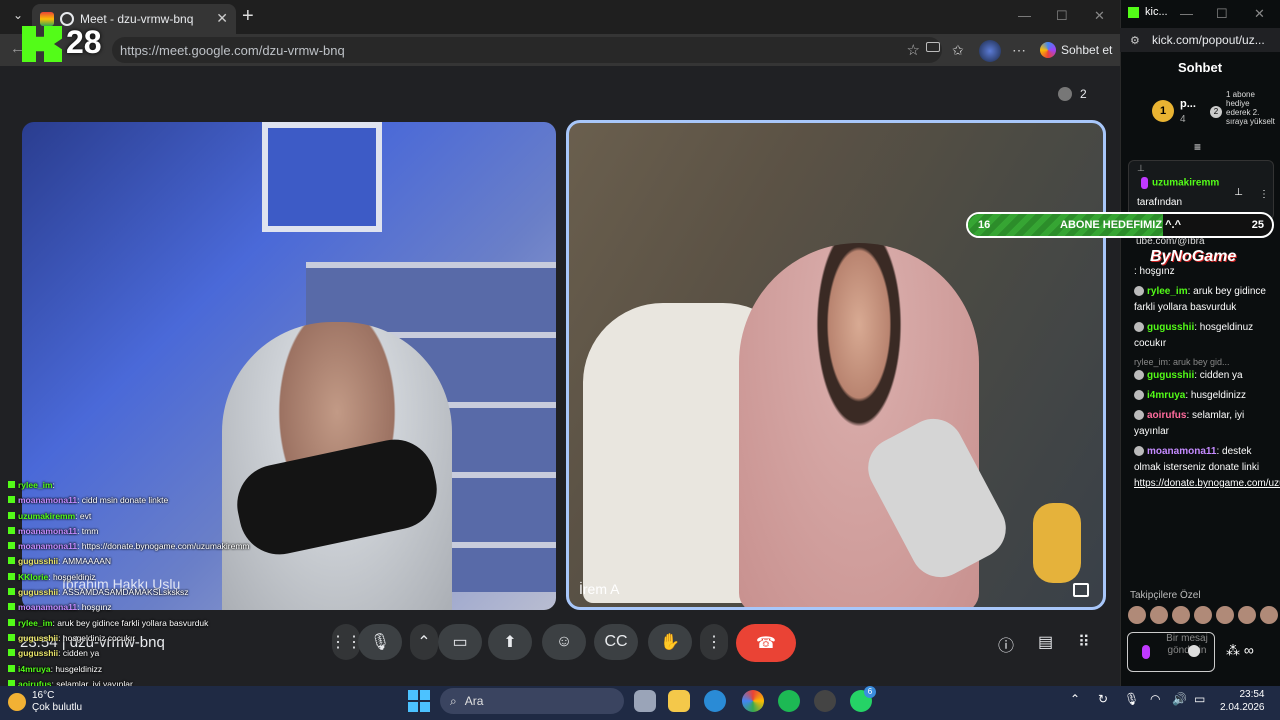 The width and height of the screenshot is (1280, 720). What do you see at coordinates (913, 50) in the screenshot?
I see `bookmark-star-icon: ☆` at bounding box center [913, 50].